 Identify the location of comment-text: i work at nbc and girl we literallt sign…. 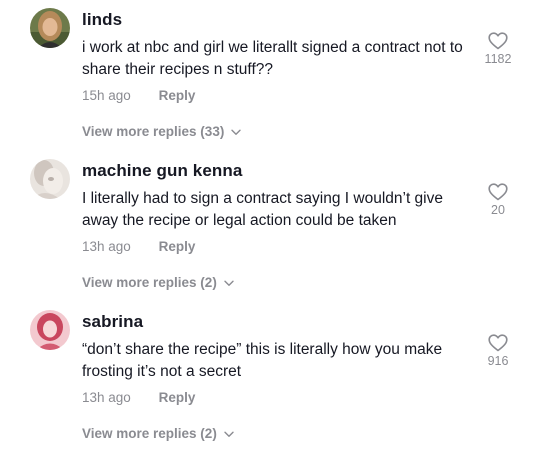
(272, 58).